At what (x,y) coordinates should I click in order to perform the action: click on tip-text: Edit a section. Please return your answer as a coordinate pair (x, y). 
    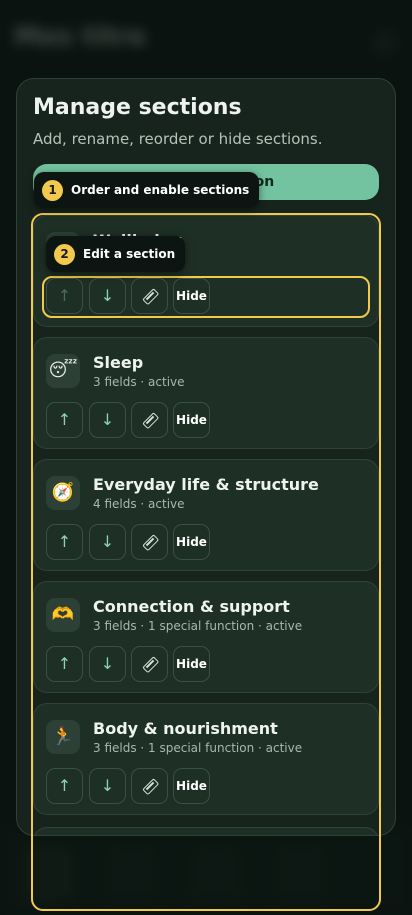
    Looking at the image, I should click on (129, 254).